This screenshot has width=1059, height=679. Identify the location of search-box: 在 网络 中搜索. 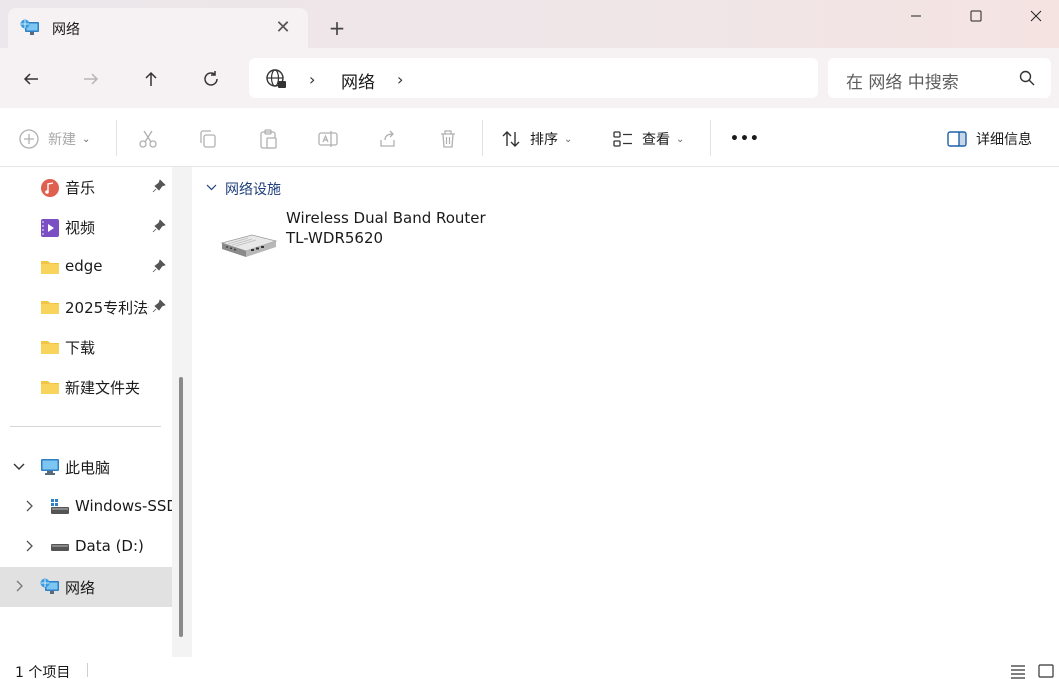
(939, 78).